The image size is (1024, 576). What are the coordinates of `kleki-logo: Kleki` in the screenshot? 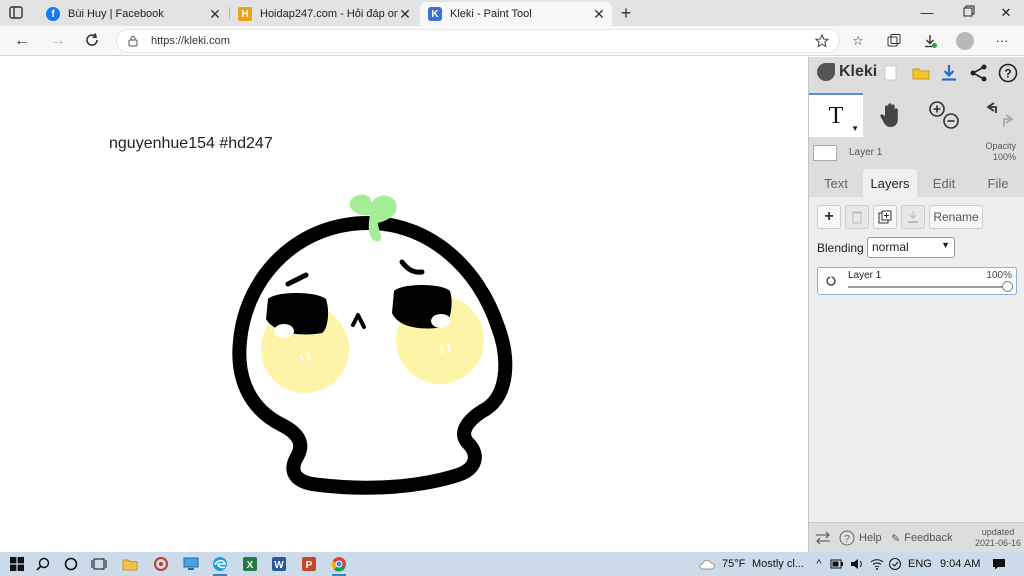 It's located at (847, 72).